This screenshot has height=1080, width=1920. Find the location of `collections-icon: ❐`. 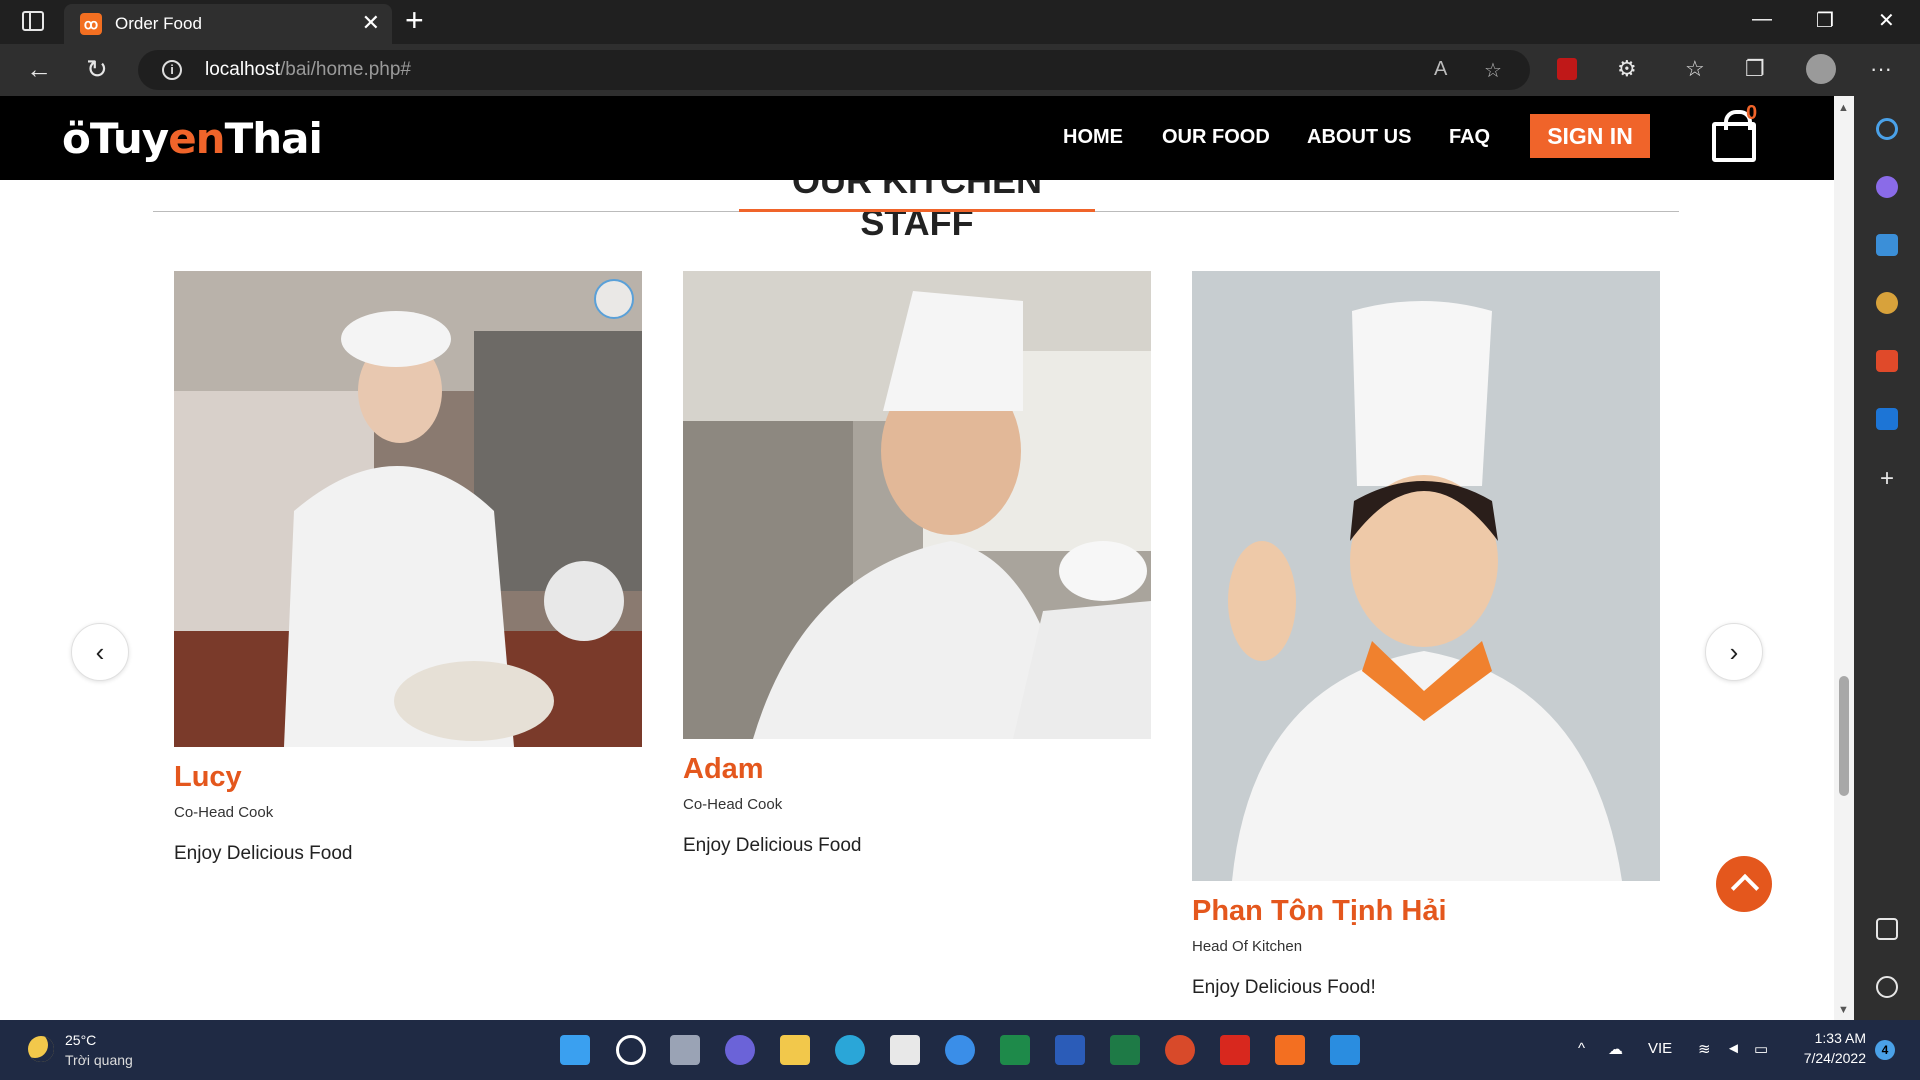

collections-icon: ❐ is located at coordinates (1755, 69).